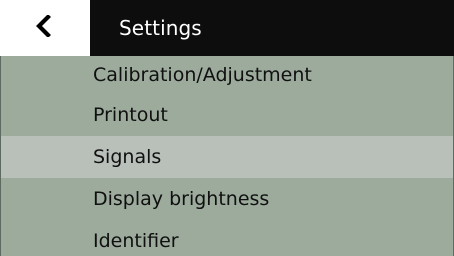 The image size is (454, 256). Describe the element at coordinates (160, 28) in the screenshot. I see `page-title: Settings` at that location.